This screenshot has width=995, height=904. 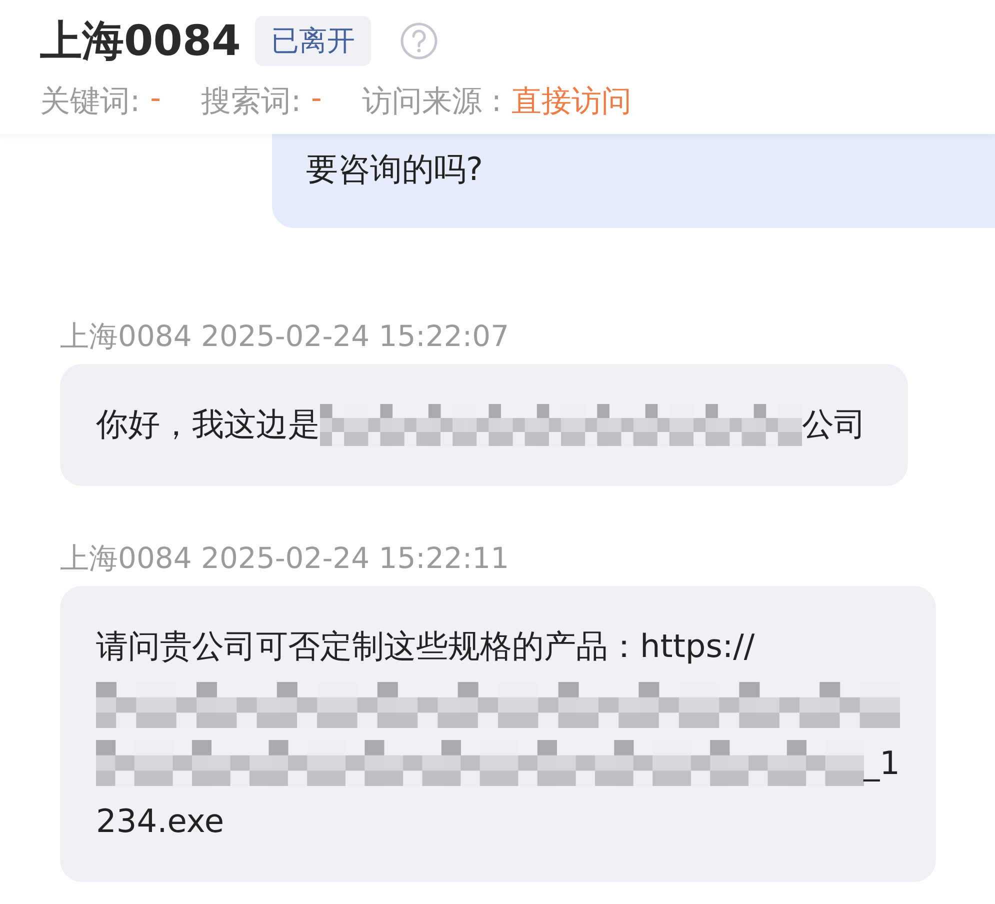 What do you see at coordinates (834, 424) in the screenshot?
I see `message-text: 公司` at bounding box center [834, 424].